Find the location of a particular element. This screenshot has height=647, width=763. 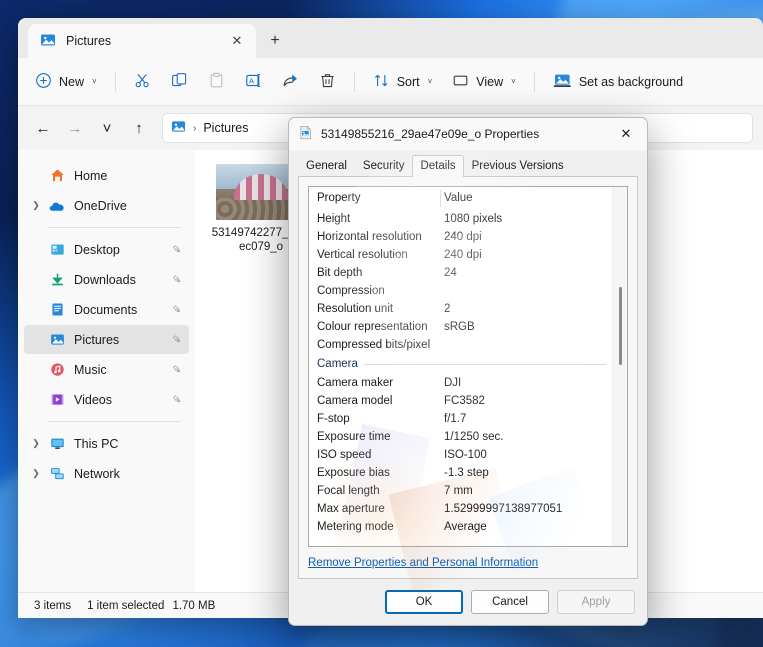

row-property: Exposure bias is located at coordinates (353, 473).